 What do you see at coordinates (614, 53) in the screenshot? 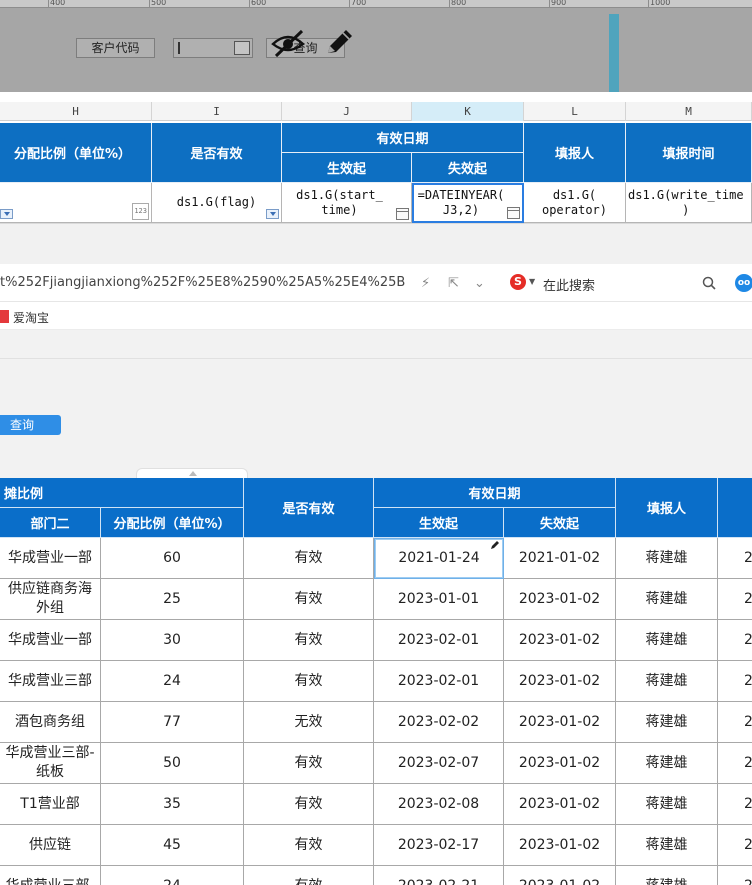
I see `canvas-boundary-marker` at bounding box center [614, 53].